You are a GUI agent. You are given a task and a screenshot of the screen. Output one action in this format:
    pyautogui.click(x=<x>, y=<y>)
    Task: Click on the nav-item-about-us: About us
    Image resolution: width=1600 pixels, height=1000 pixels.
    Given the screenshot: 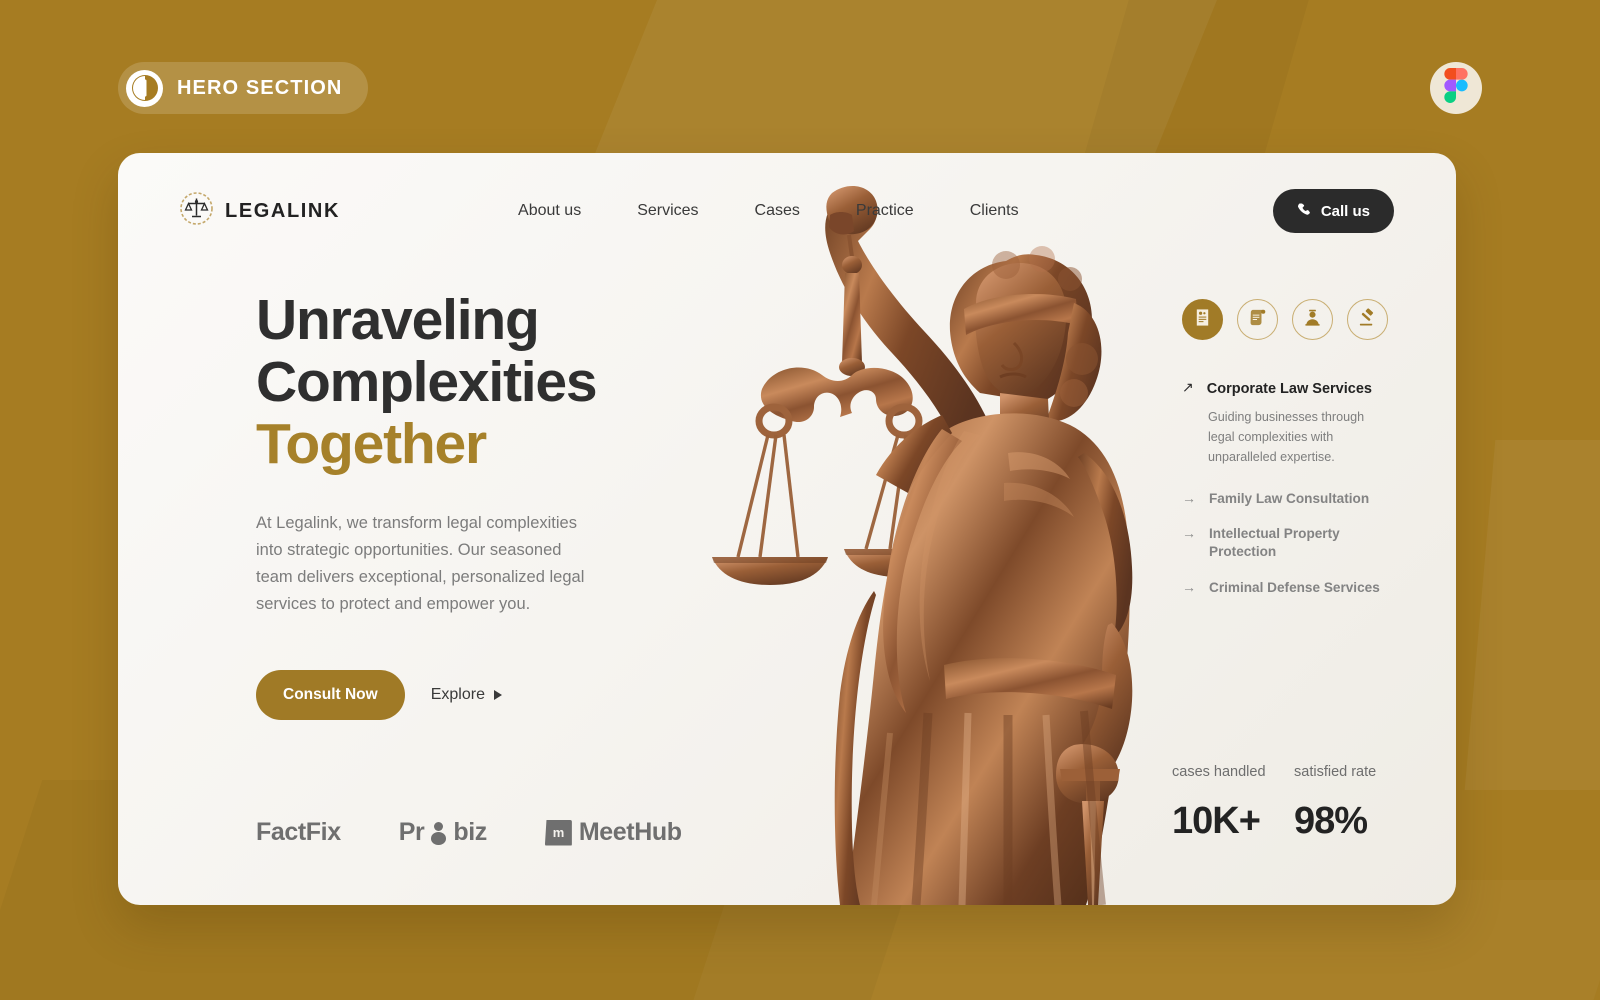 What is the action you would take?
    pyautogui.click(x=549, y=211)
    